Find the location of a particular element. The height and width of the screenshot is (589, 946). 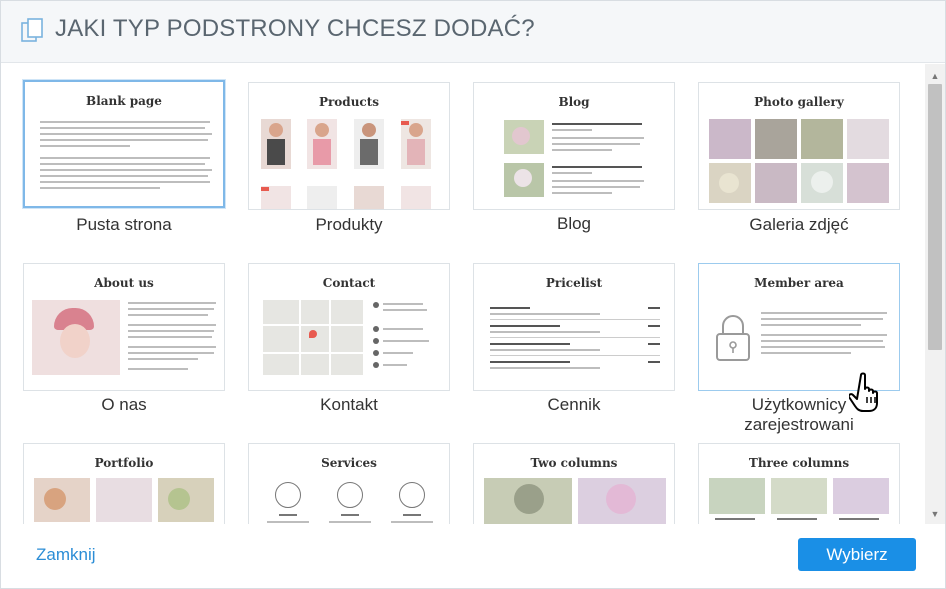

card-preview-title: About us is located at coordinates (124, 283).